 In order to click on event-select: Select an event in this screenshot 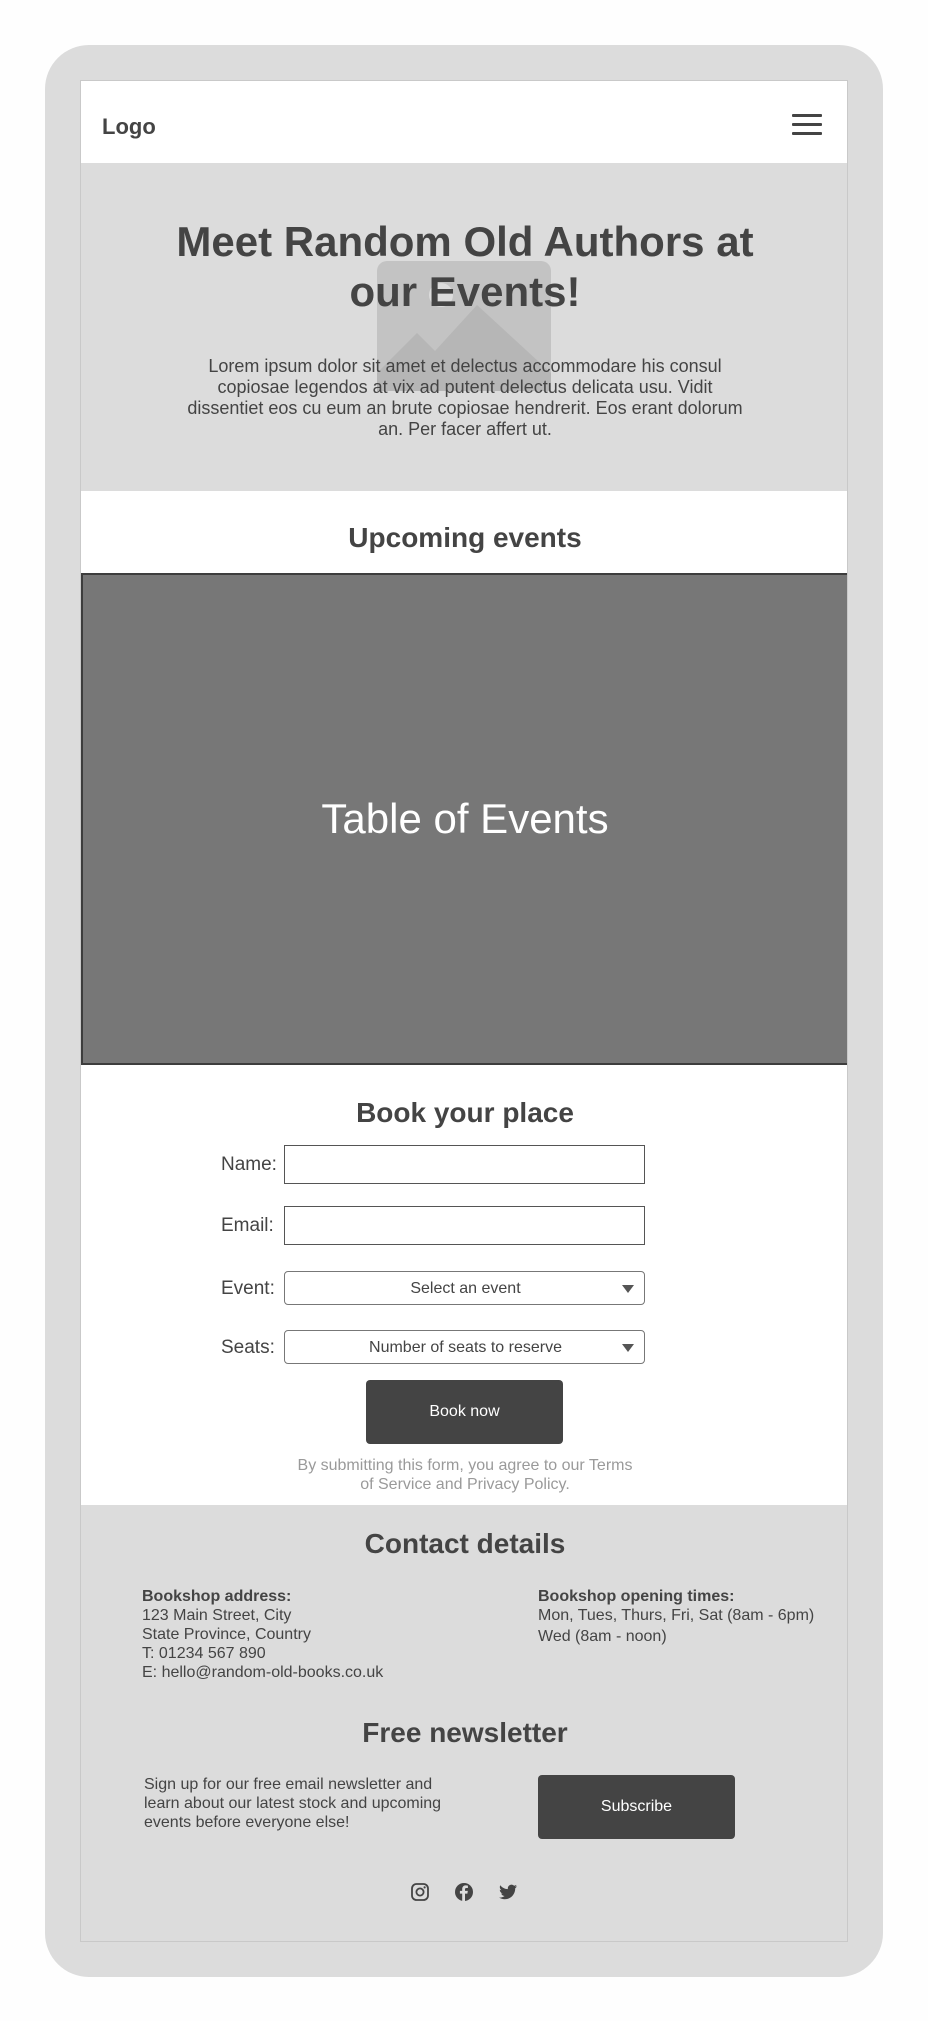, I will do `click(464, 1288)`.